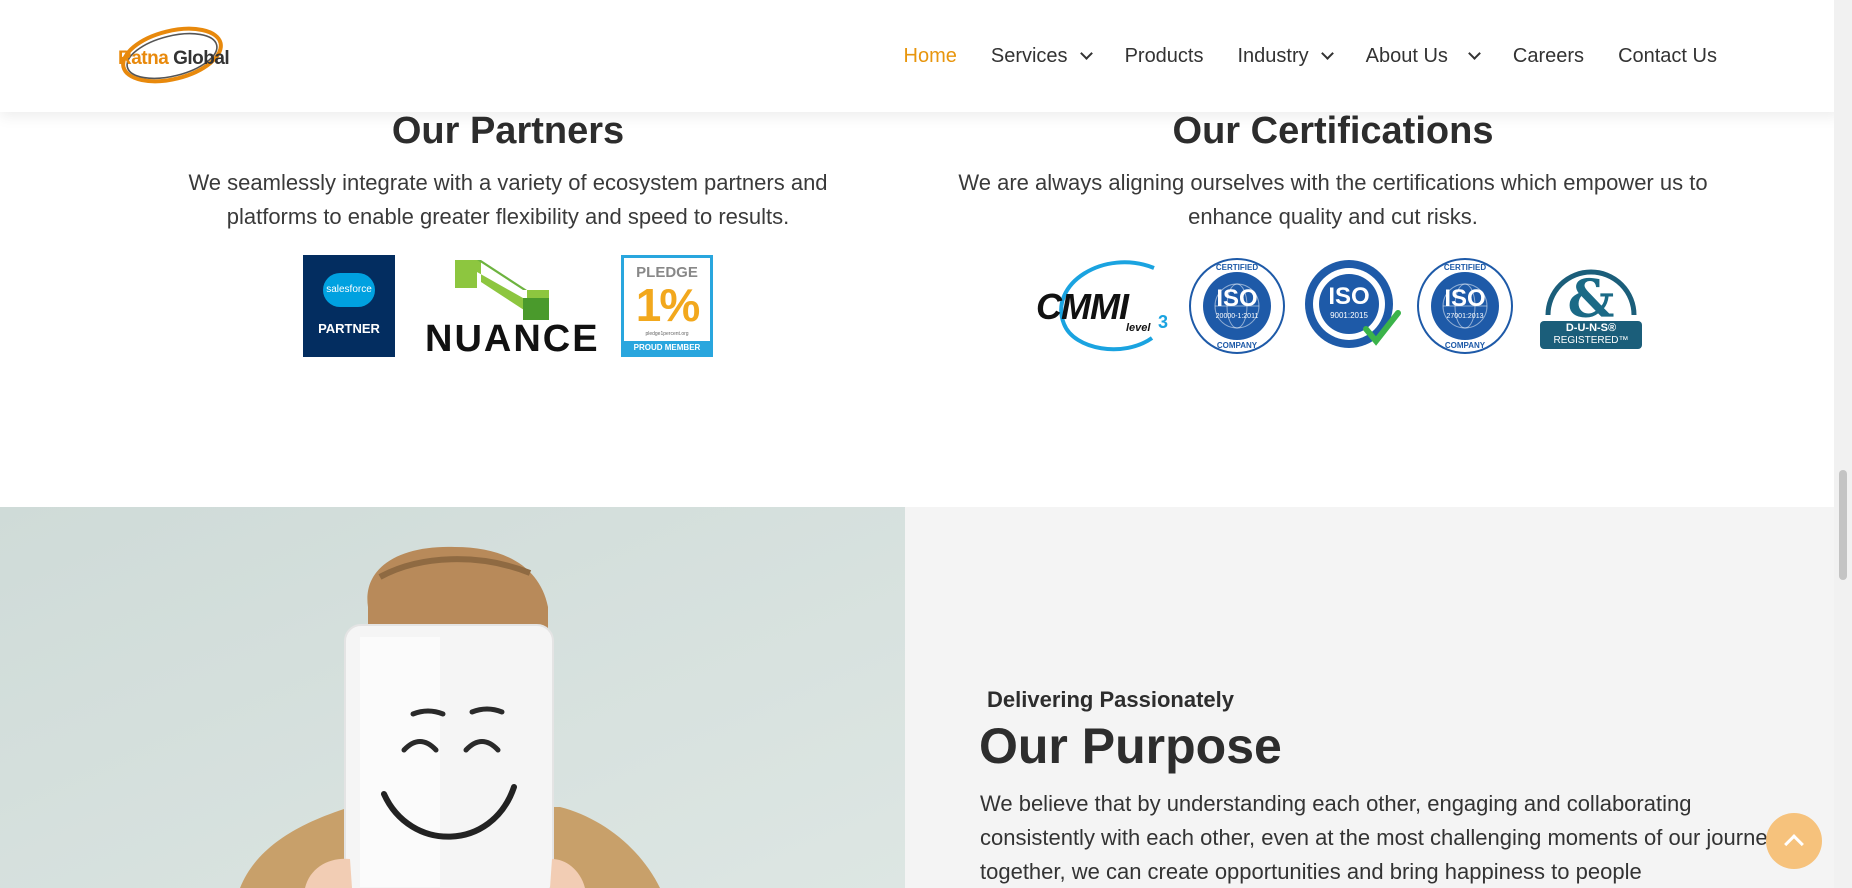 The width and height of the screenshot is (1852, 888). What do you see at coordinates (1164, 56) in the screenshot?
I see `nav-products: Products` at bounding box center [1164, 56].